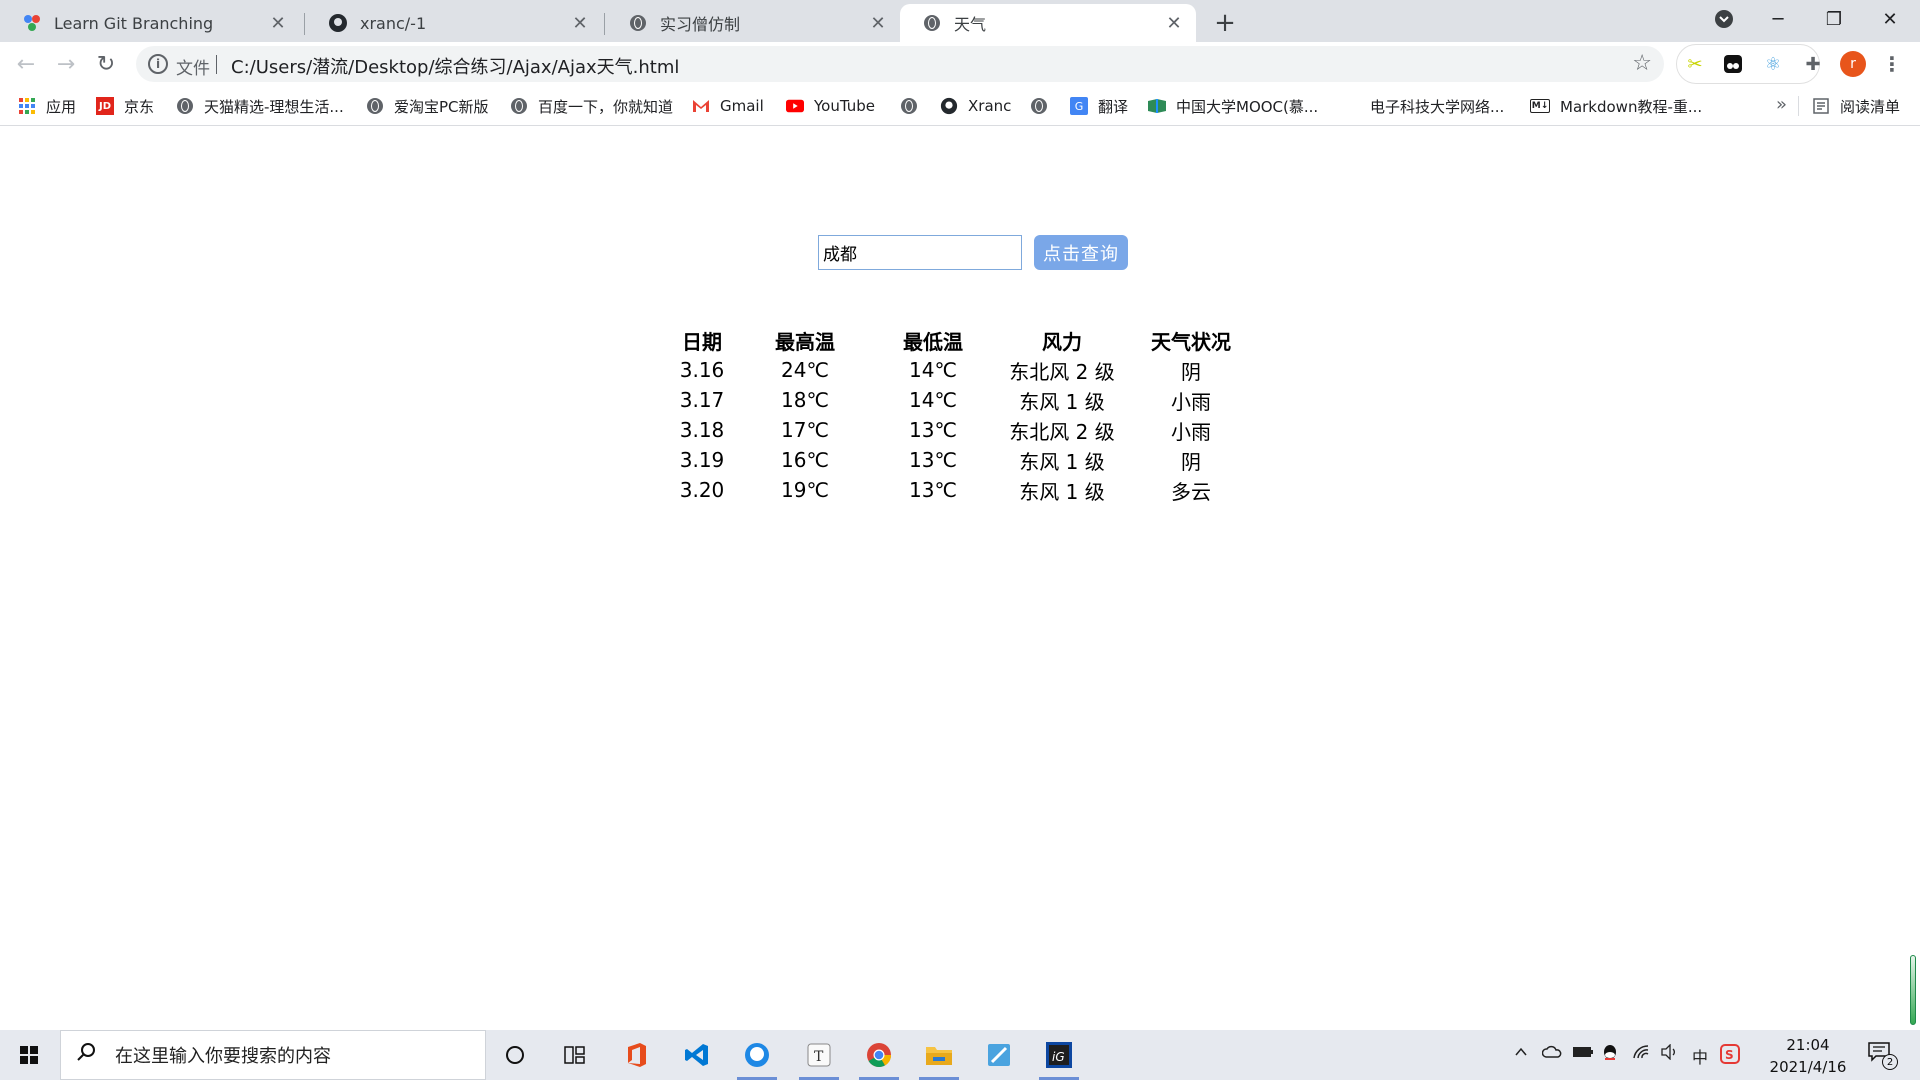 The image size is (1920, 1080). Describe the element at coordinates (1781, 104) in the screenshot. I see `more-bookmarks-icon: »` at that location.